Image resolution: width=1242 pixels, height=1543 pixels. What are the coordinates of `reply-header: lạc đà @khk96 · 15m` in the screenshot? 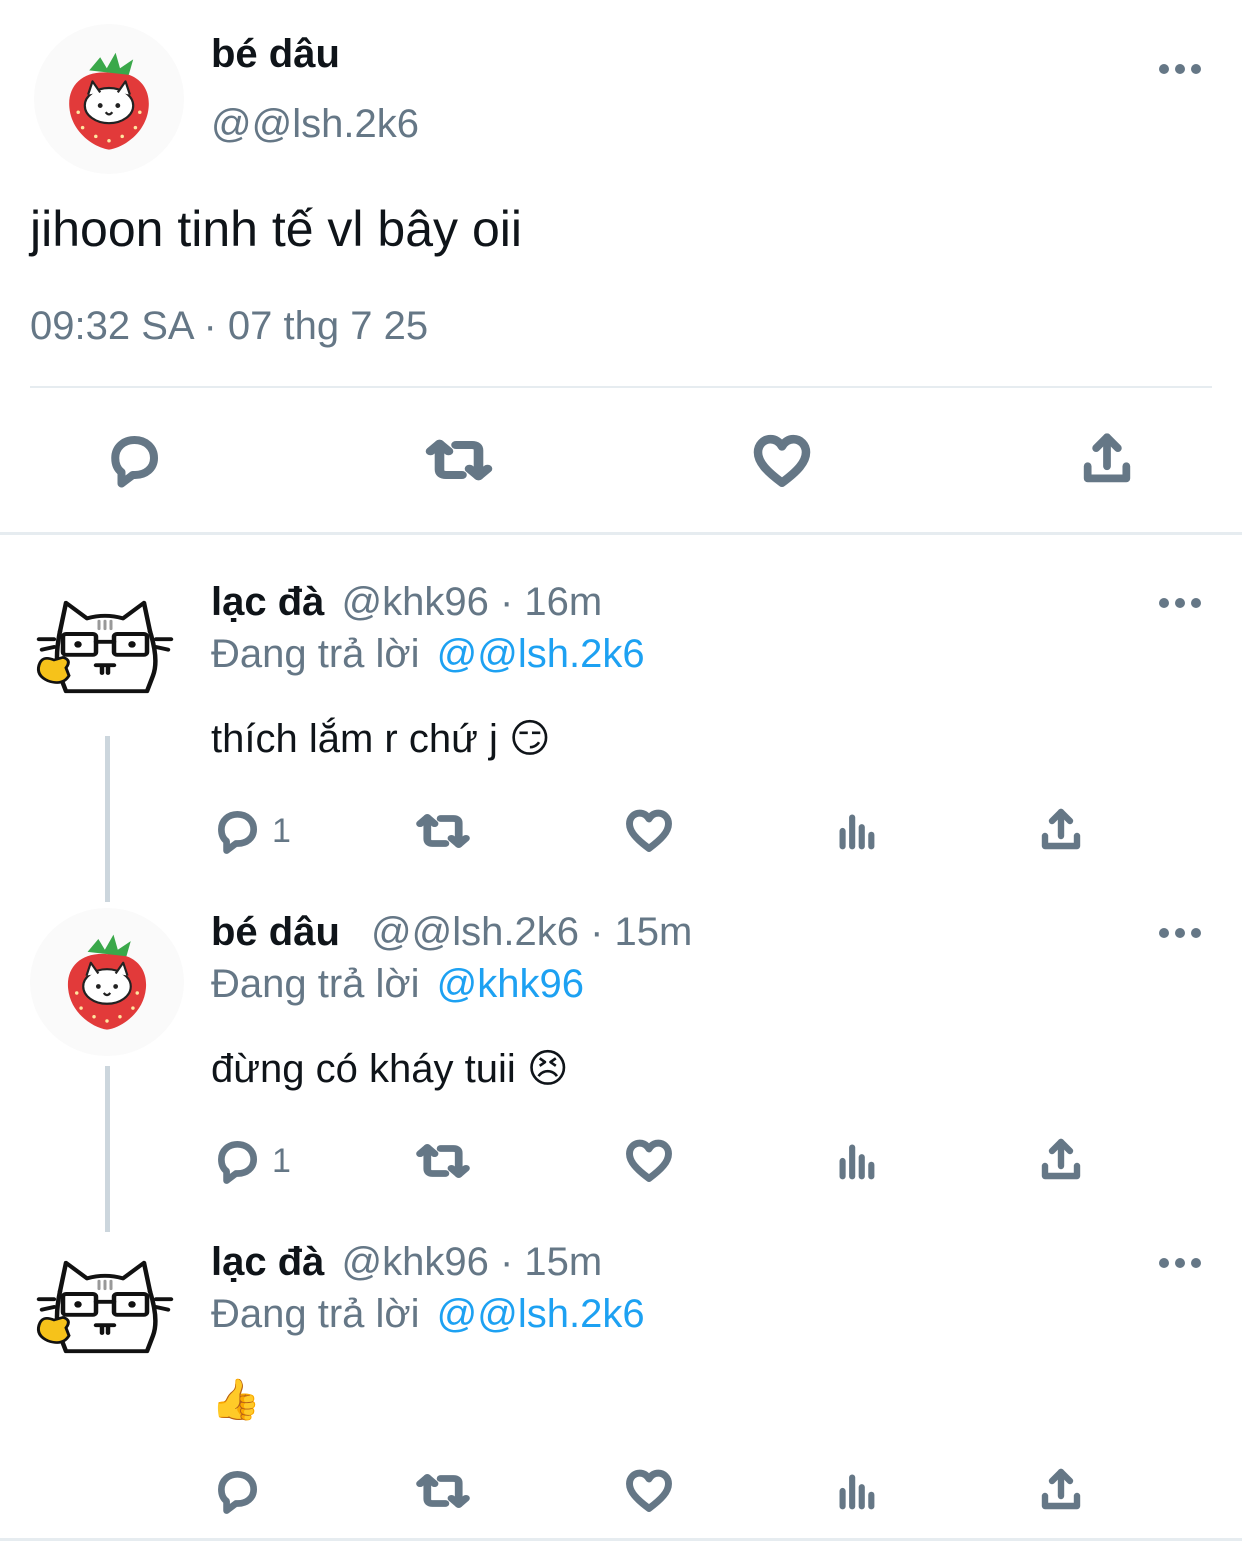 It's located at (406, 1262).